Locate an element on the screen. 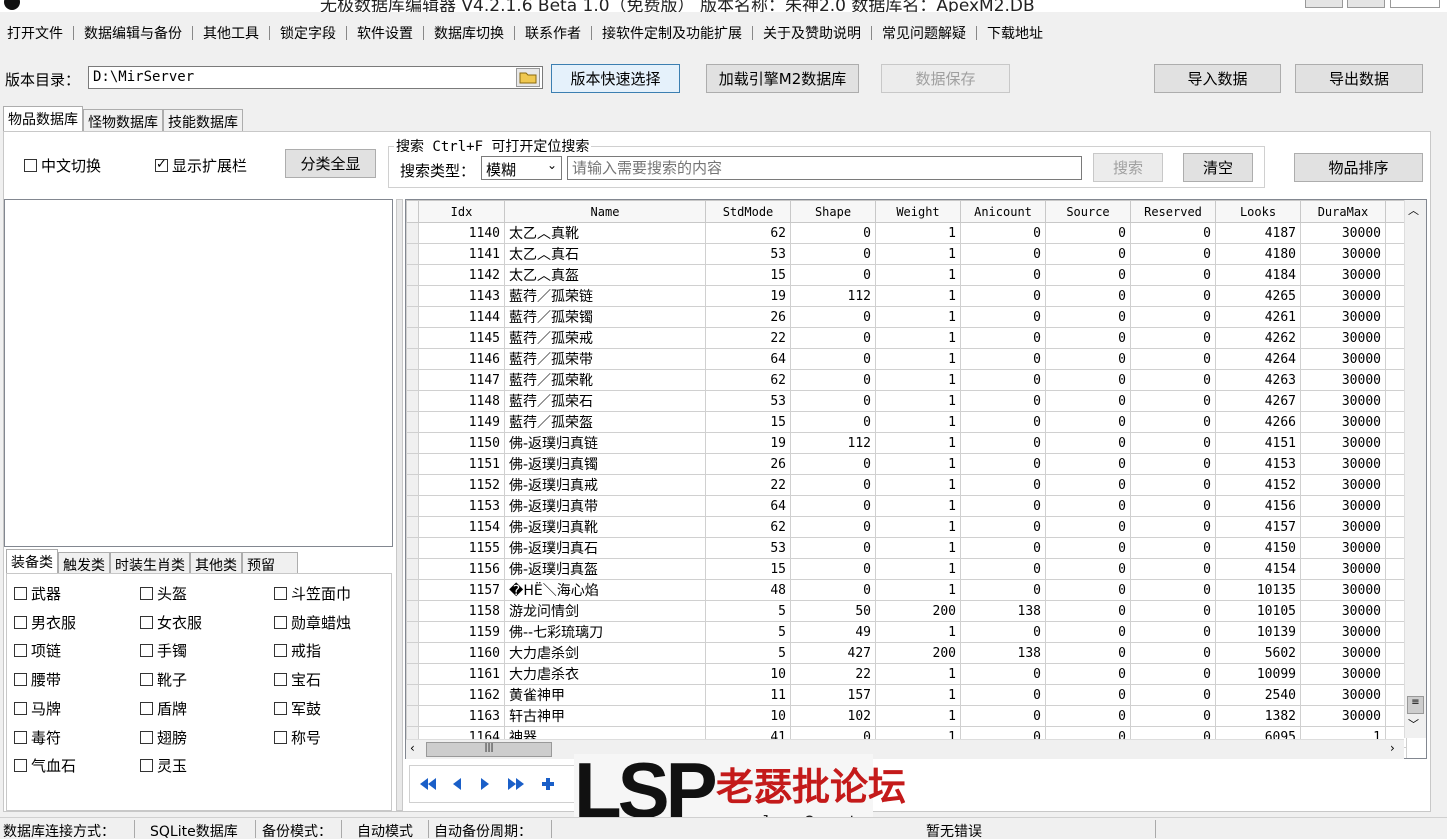 Image resolution: width=1447 pixels, height=839 pixels. cell-shape: 102 is located at coordinates (833, 716).